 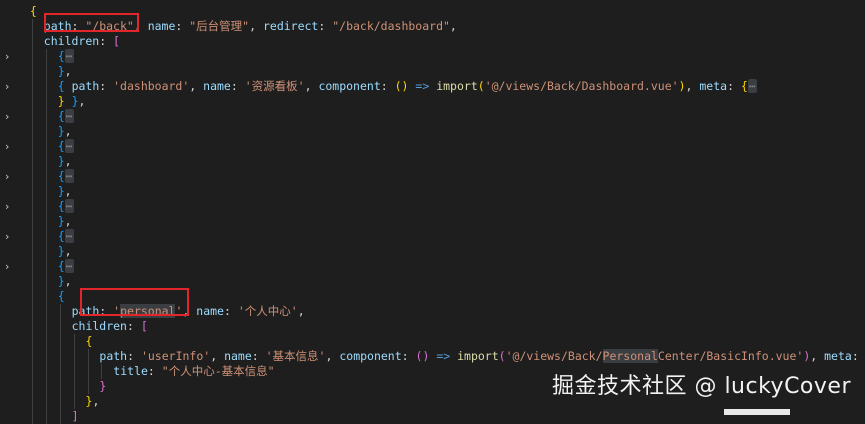 What do you see at coordinates (85, 86) in the screenshot?
I see `code-token: path` at bounding box center [85, 86].